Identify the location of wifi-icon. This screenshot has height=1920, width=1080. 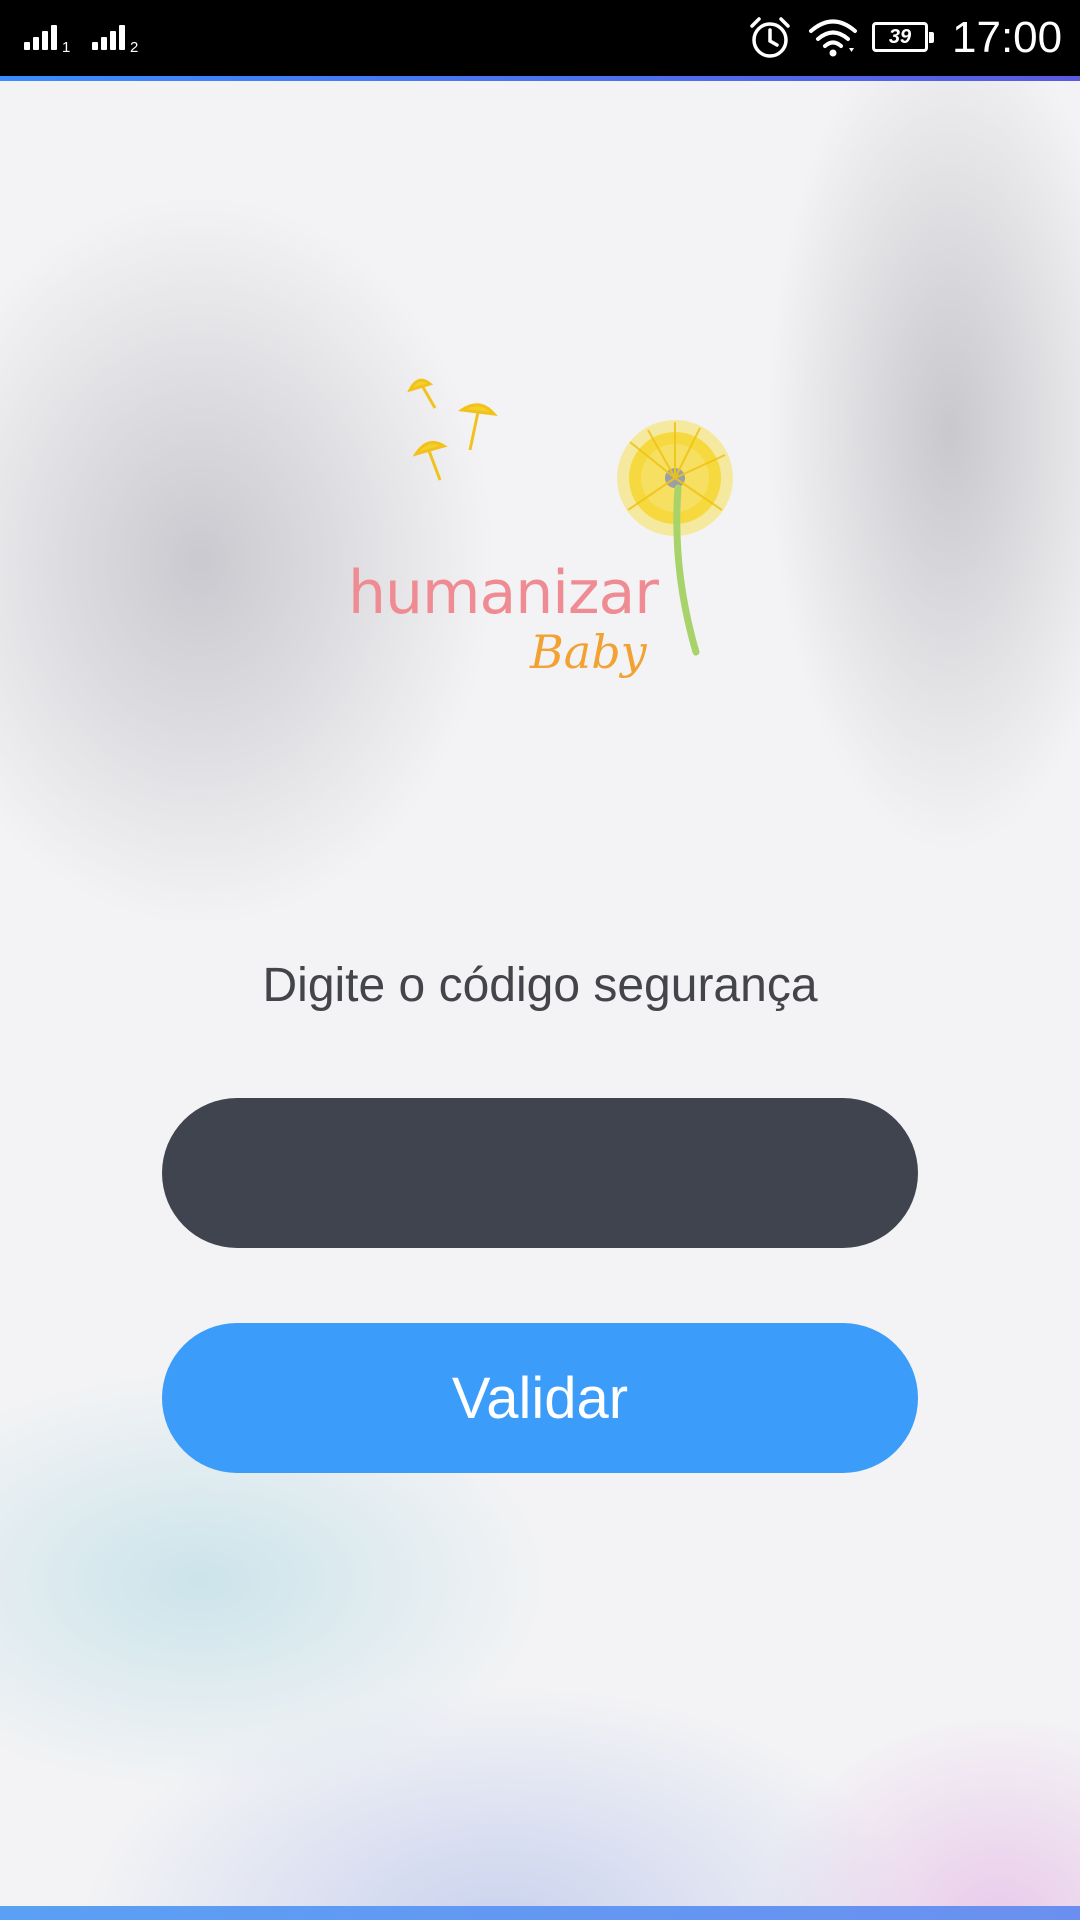
(833, 38).